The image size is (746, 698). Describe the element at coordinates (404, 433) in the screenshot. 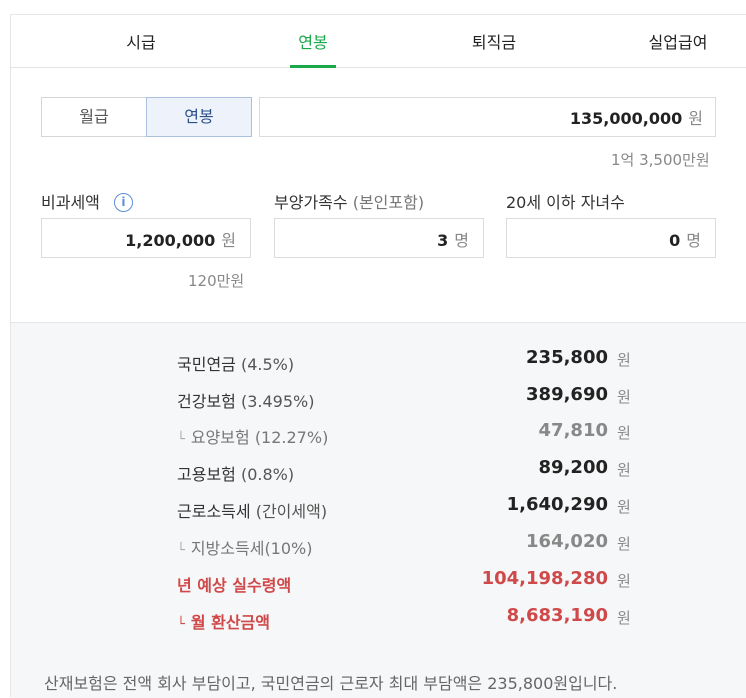

I see `result-row-longterm-care: └ 요양보험 (12.27%) 47,810 원` at that location.